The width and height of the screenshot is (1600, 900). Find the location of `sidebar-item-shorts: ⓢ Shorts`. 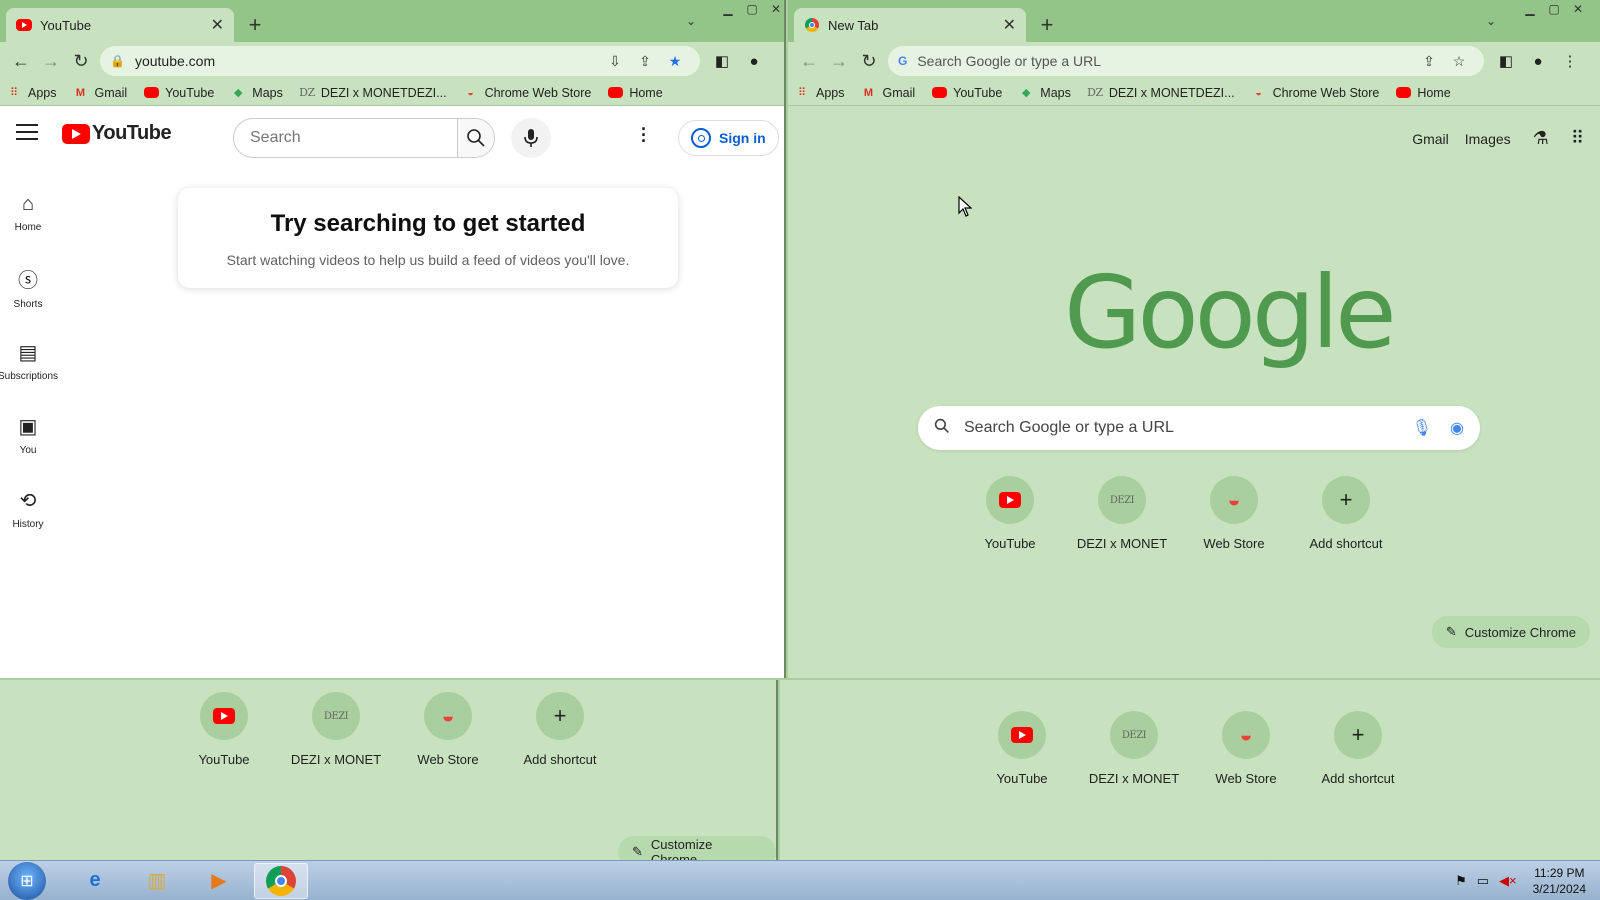

sidebar-item-shorts: ⓢ Shorts is located at coordinates (28, 287).